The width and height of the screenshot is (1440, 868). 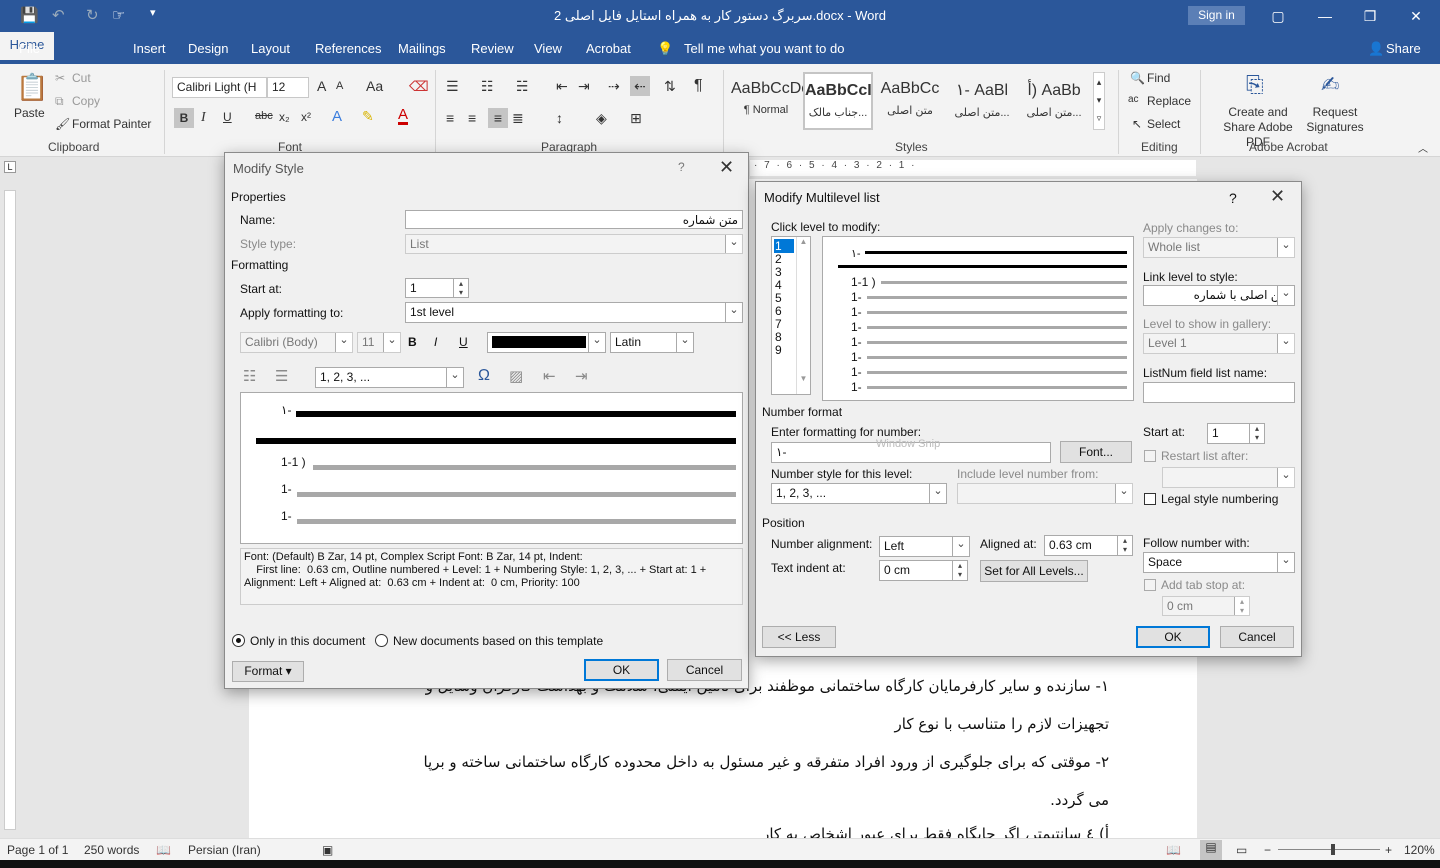 I want to click on style-type-select: List, so click(x=574, y=244).